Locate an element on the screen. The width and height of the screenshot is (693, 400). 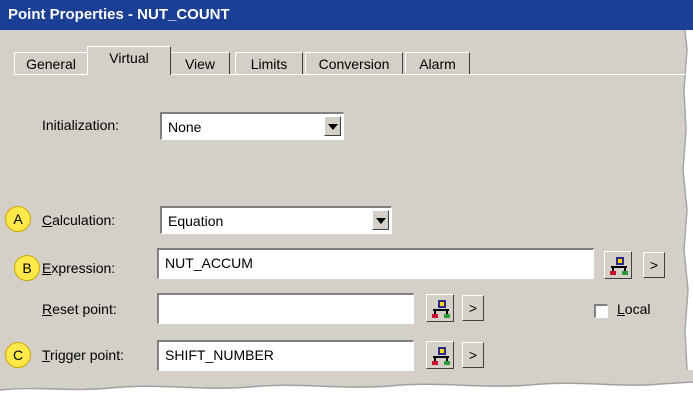
tab-limits: Limits is located at coordinates (269, 63).